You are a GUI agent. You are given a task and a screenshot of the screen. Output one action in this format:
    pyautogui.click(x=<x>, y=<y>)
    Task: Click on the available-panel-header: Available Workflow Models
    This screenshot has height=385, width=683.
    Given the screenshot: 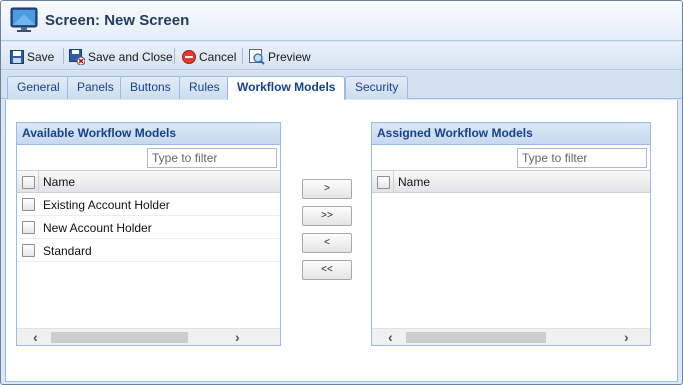 What is the action you would take?
    pyautogui.click(x=148, y=134)
    